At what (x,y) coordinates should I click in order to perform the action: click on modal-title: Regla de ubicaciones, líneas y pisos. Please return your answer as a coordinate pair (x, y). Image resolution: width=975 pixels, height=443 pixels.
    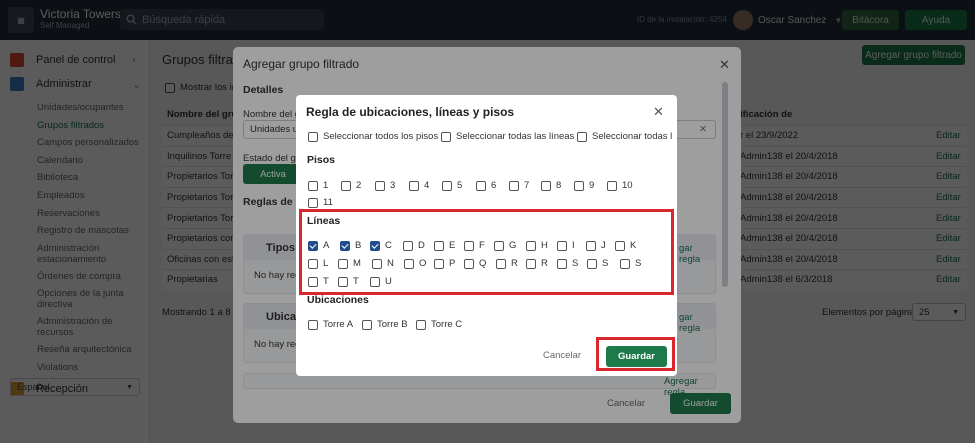
    Looking at the image, I should click on (410, 112).